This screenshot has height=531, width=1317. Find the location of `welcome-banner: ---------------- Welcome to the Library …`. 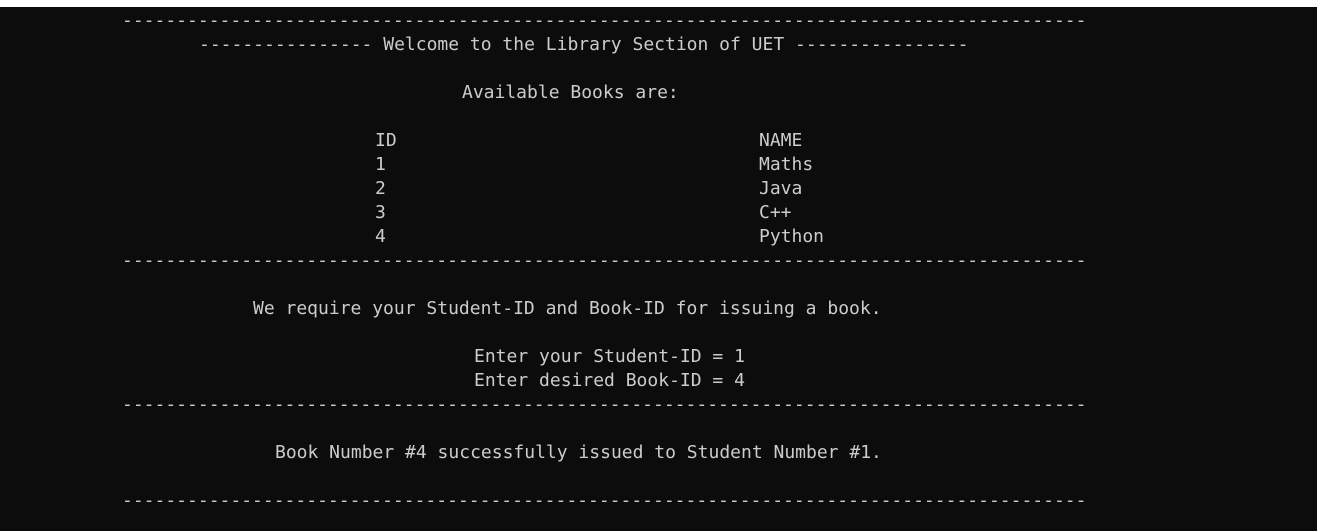

welcome-banner: ---------------- Welcome to the Library … is located at coordinates (584, 44).